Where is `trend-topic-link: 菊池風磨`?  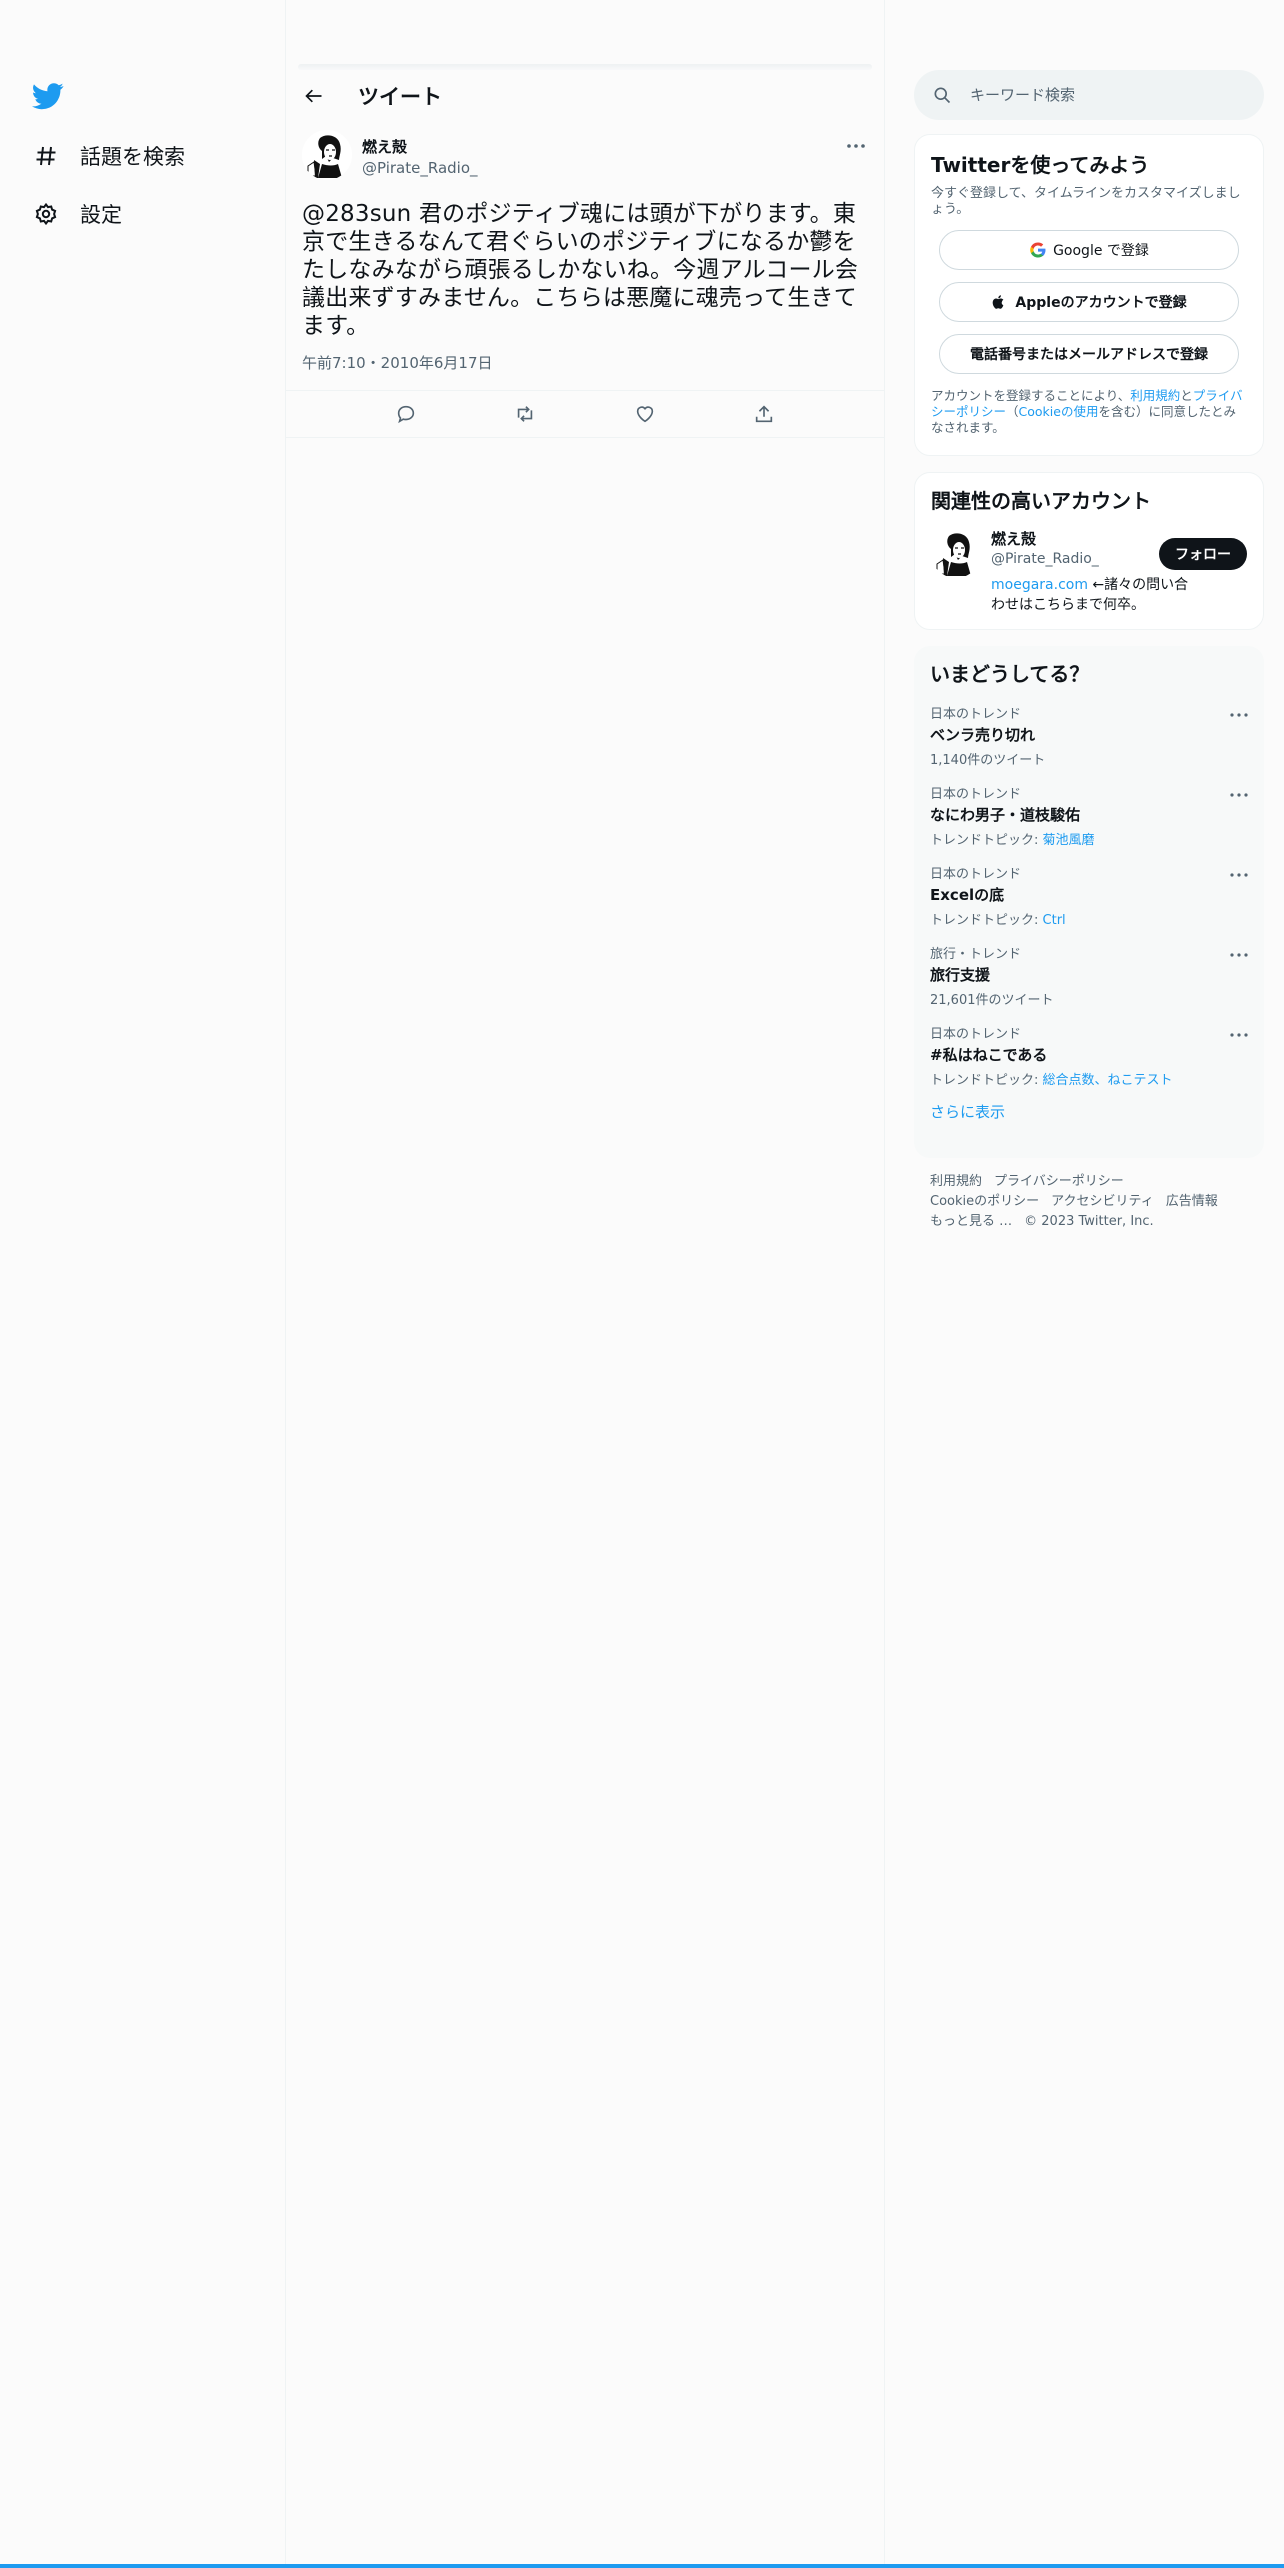
trend-topic-link: 菊池風磨 is located at coordinates (1069, 840).